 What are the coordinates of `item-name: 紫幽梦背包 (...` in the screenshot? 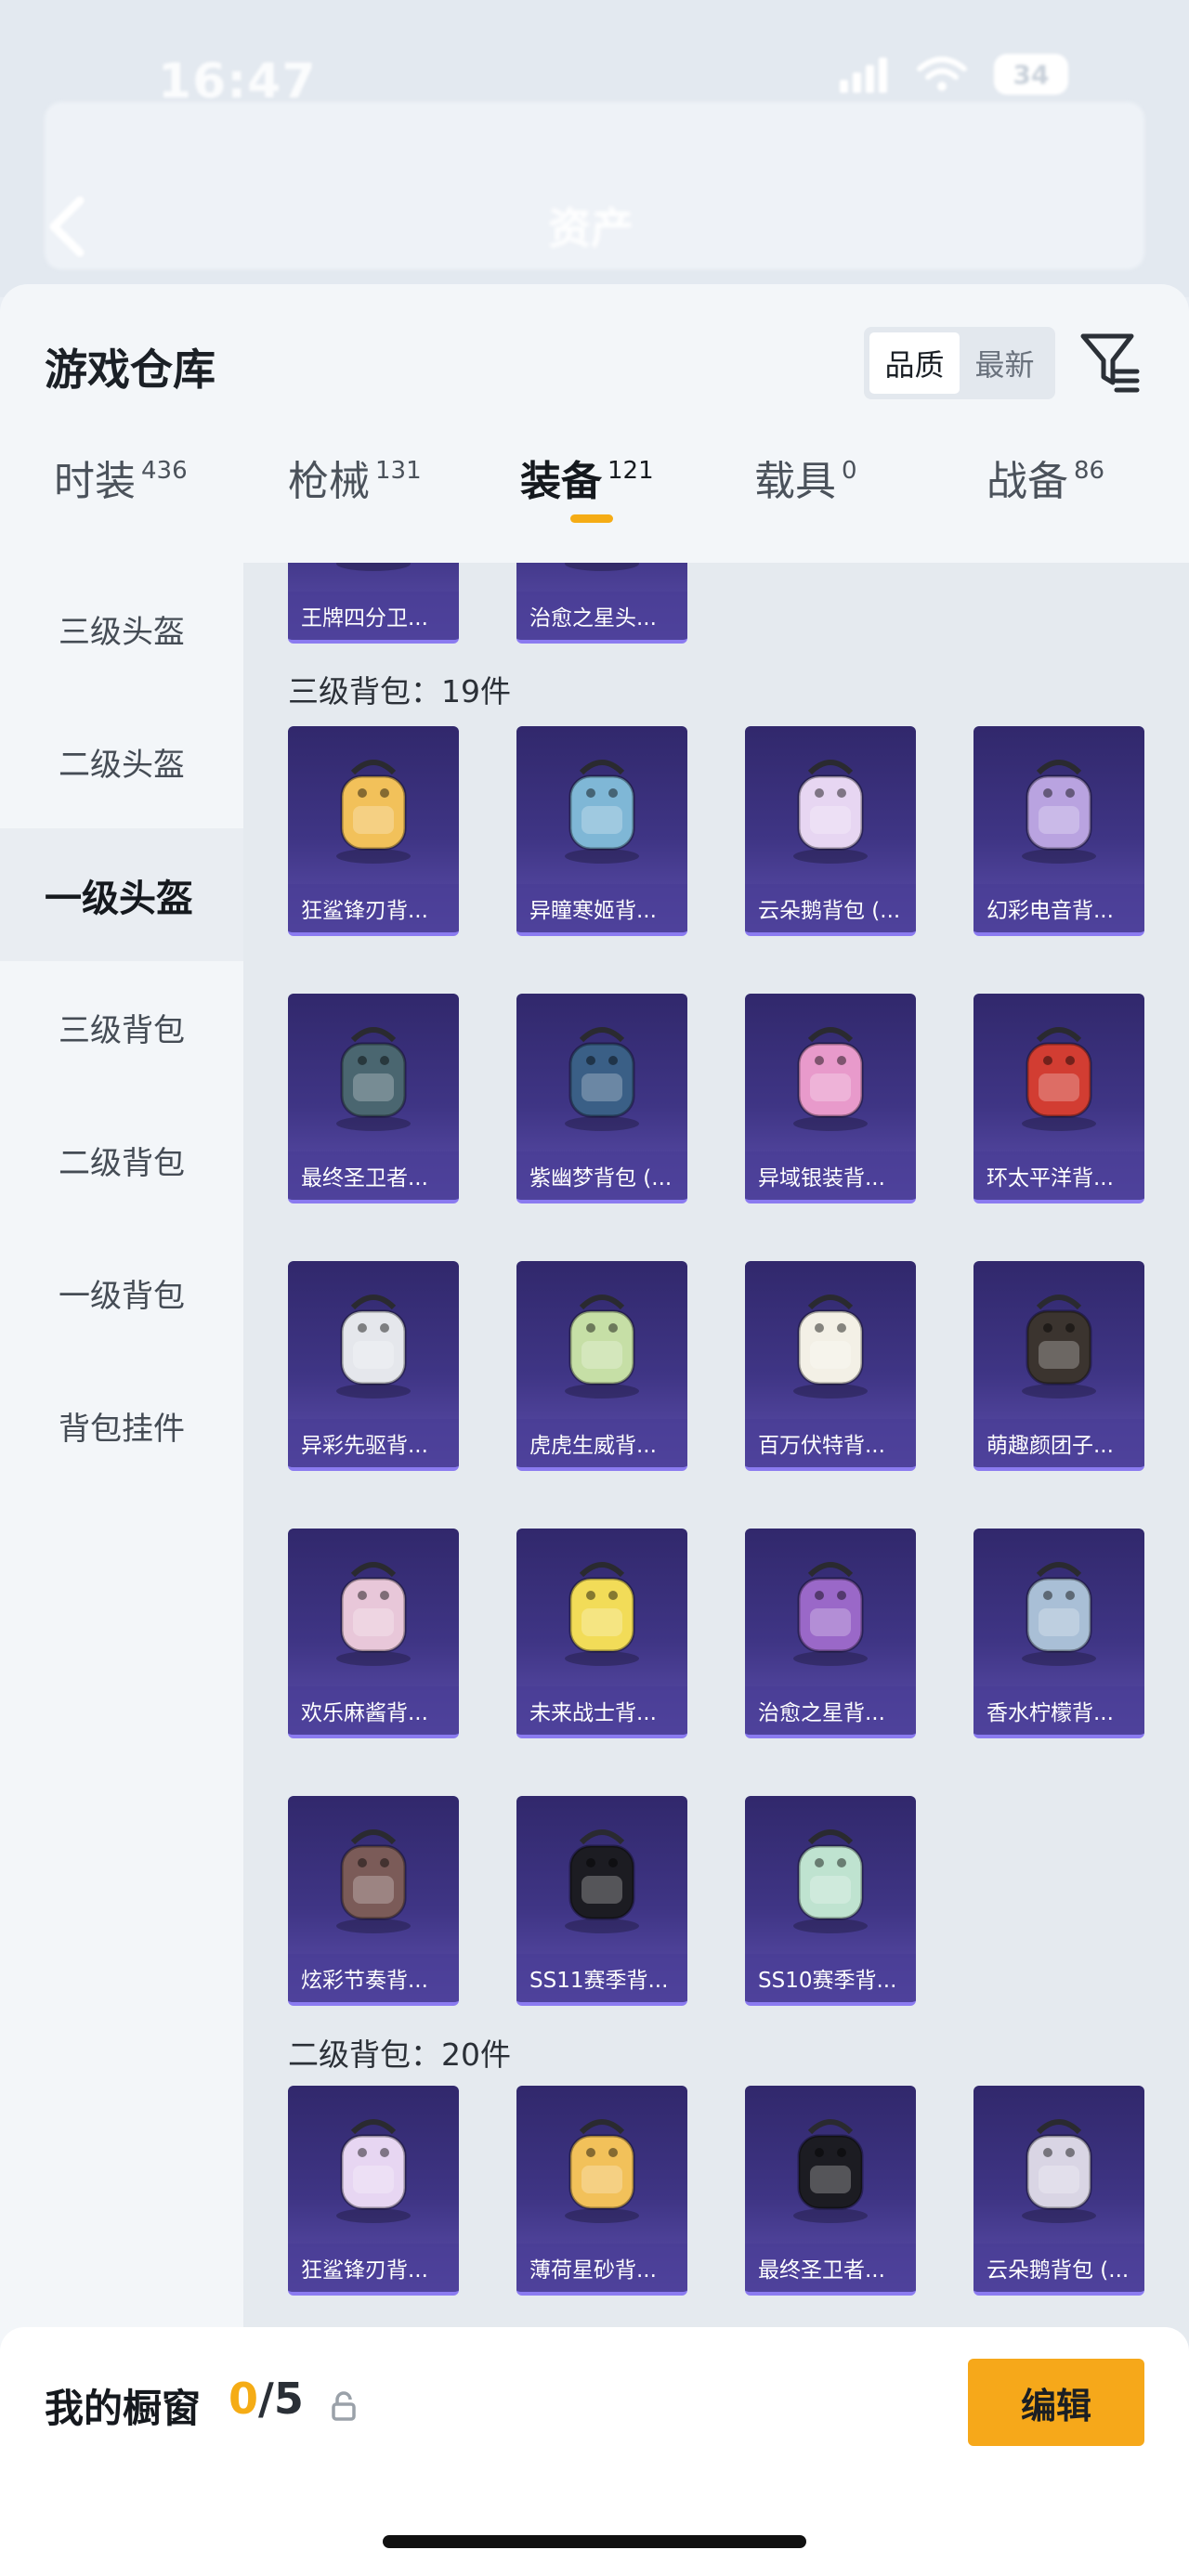 It's located at (601, 1175).